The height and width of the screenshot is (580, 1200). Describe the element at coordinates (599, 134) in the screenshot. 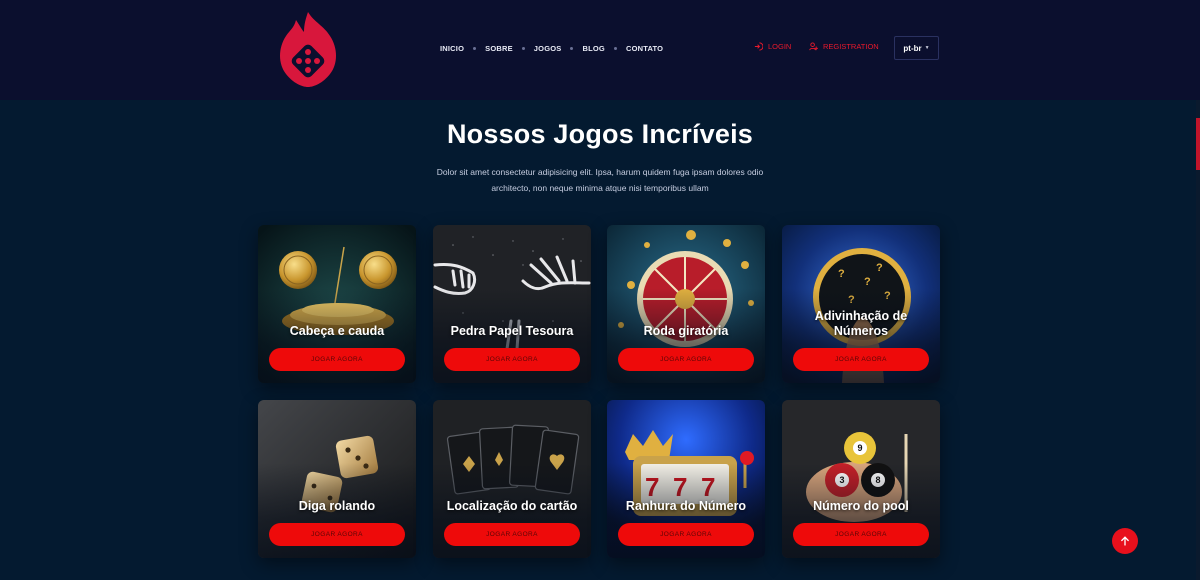

I see `section-title: Nossos Jogos Incríveis` at that location.